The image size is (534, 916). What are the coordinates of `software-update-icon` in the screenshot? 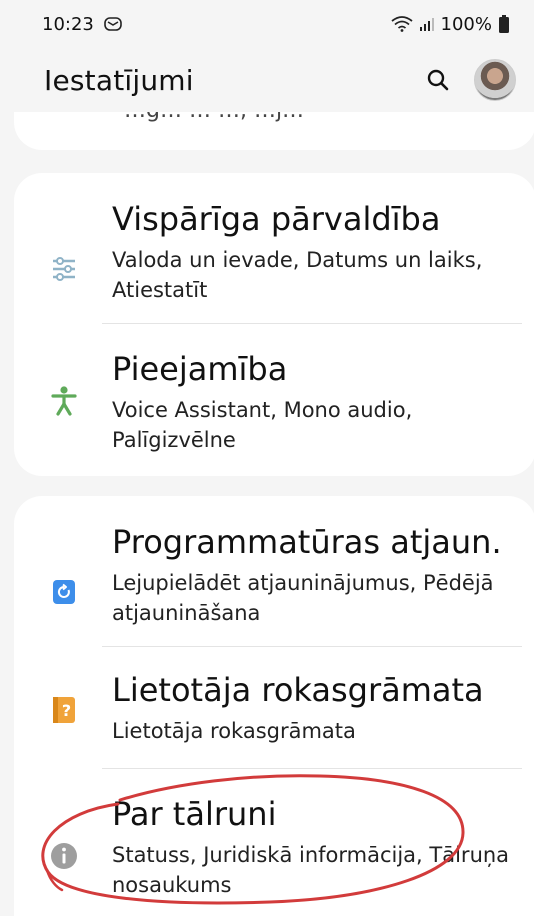 It's located at (64, 592).